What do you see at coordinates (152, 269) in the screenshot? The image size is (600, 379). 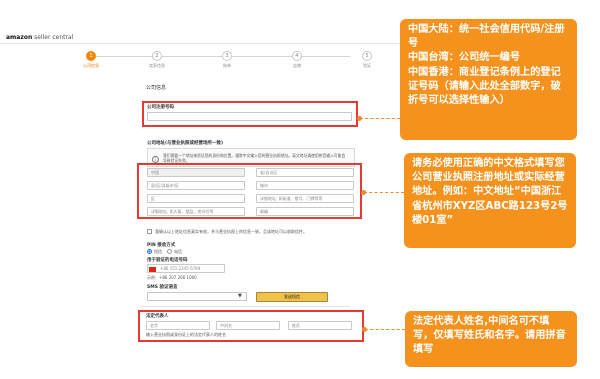 I see `china-flag-icon` at bounding box center [152, 269].